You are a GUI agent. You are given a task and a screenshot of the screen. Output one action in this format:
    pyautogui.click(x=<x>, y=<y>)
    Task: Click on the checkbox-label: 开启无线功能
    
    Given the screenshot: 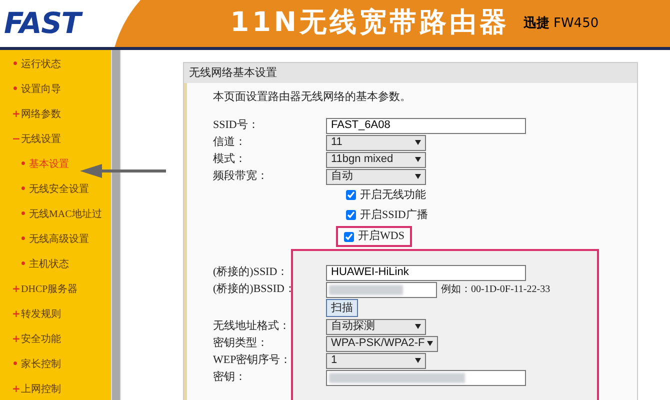 What is the action you would take?
    pyautogui.click(x=393, y=195)
    